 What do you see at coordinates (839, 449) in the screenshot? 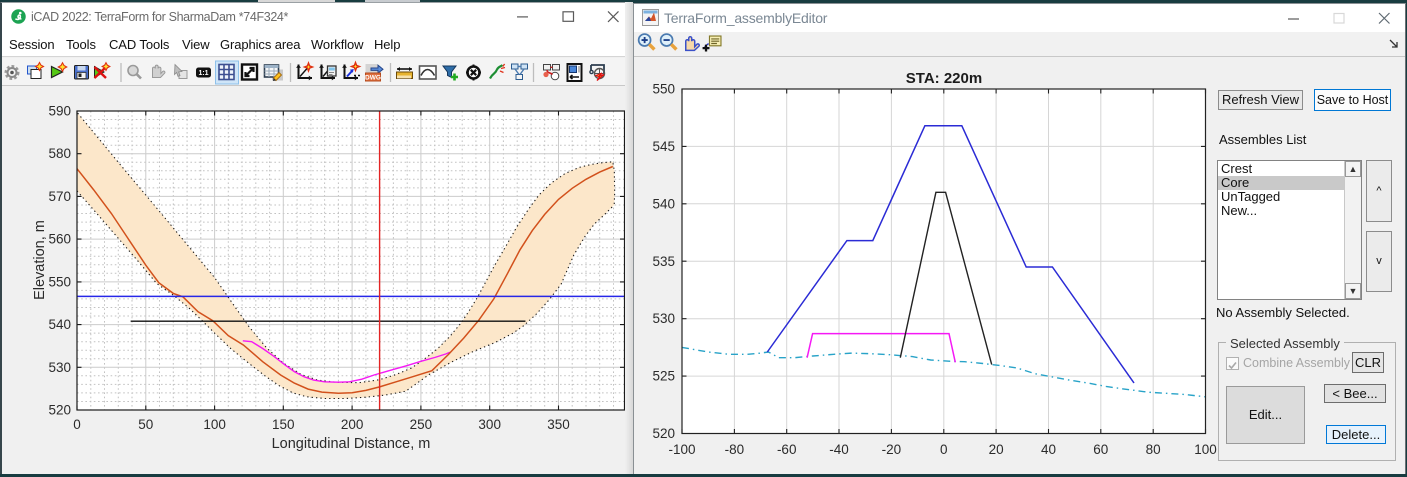
I see `svg-text: -40` at bounding box center [839, 449].